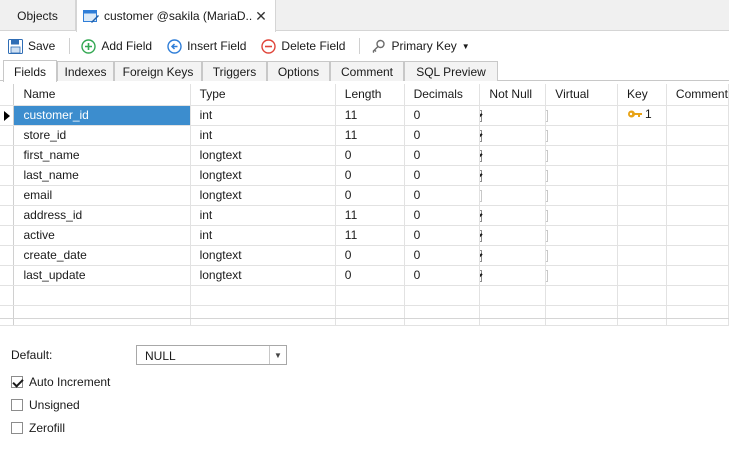 The height and width of the screenshot is (465, 729). Describe the element at coordinates (38, 15) in the screenshot. I see `tab-objects: Objects` at that location.